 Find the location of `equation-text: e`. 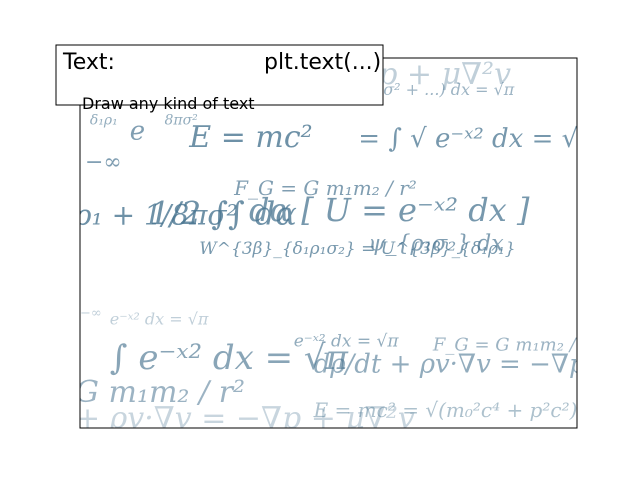

equation-text: e is located at coordinates (137, 131).